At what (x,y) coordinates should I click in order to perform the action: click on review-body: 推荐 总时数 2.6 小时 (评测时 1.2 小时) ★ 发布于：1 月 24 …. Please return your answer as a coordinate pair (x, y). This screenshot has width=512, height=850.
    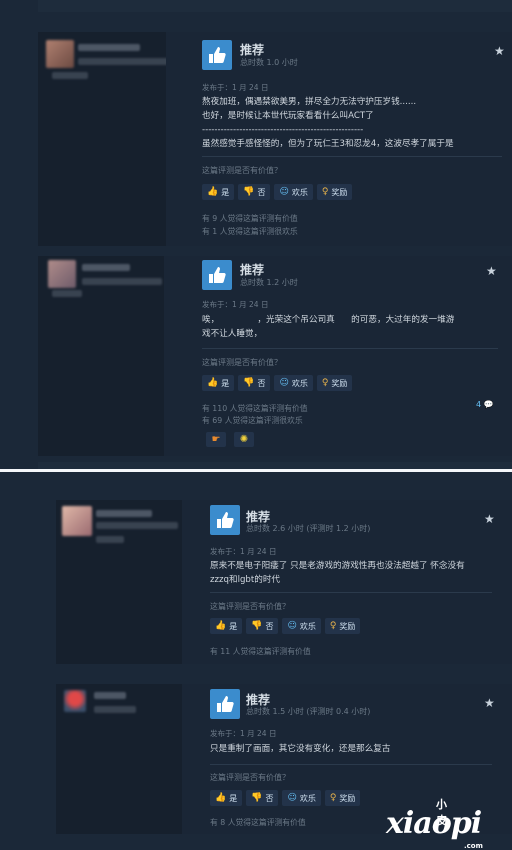
    Looking at the image, I should click on (347, 582).